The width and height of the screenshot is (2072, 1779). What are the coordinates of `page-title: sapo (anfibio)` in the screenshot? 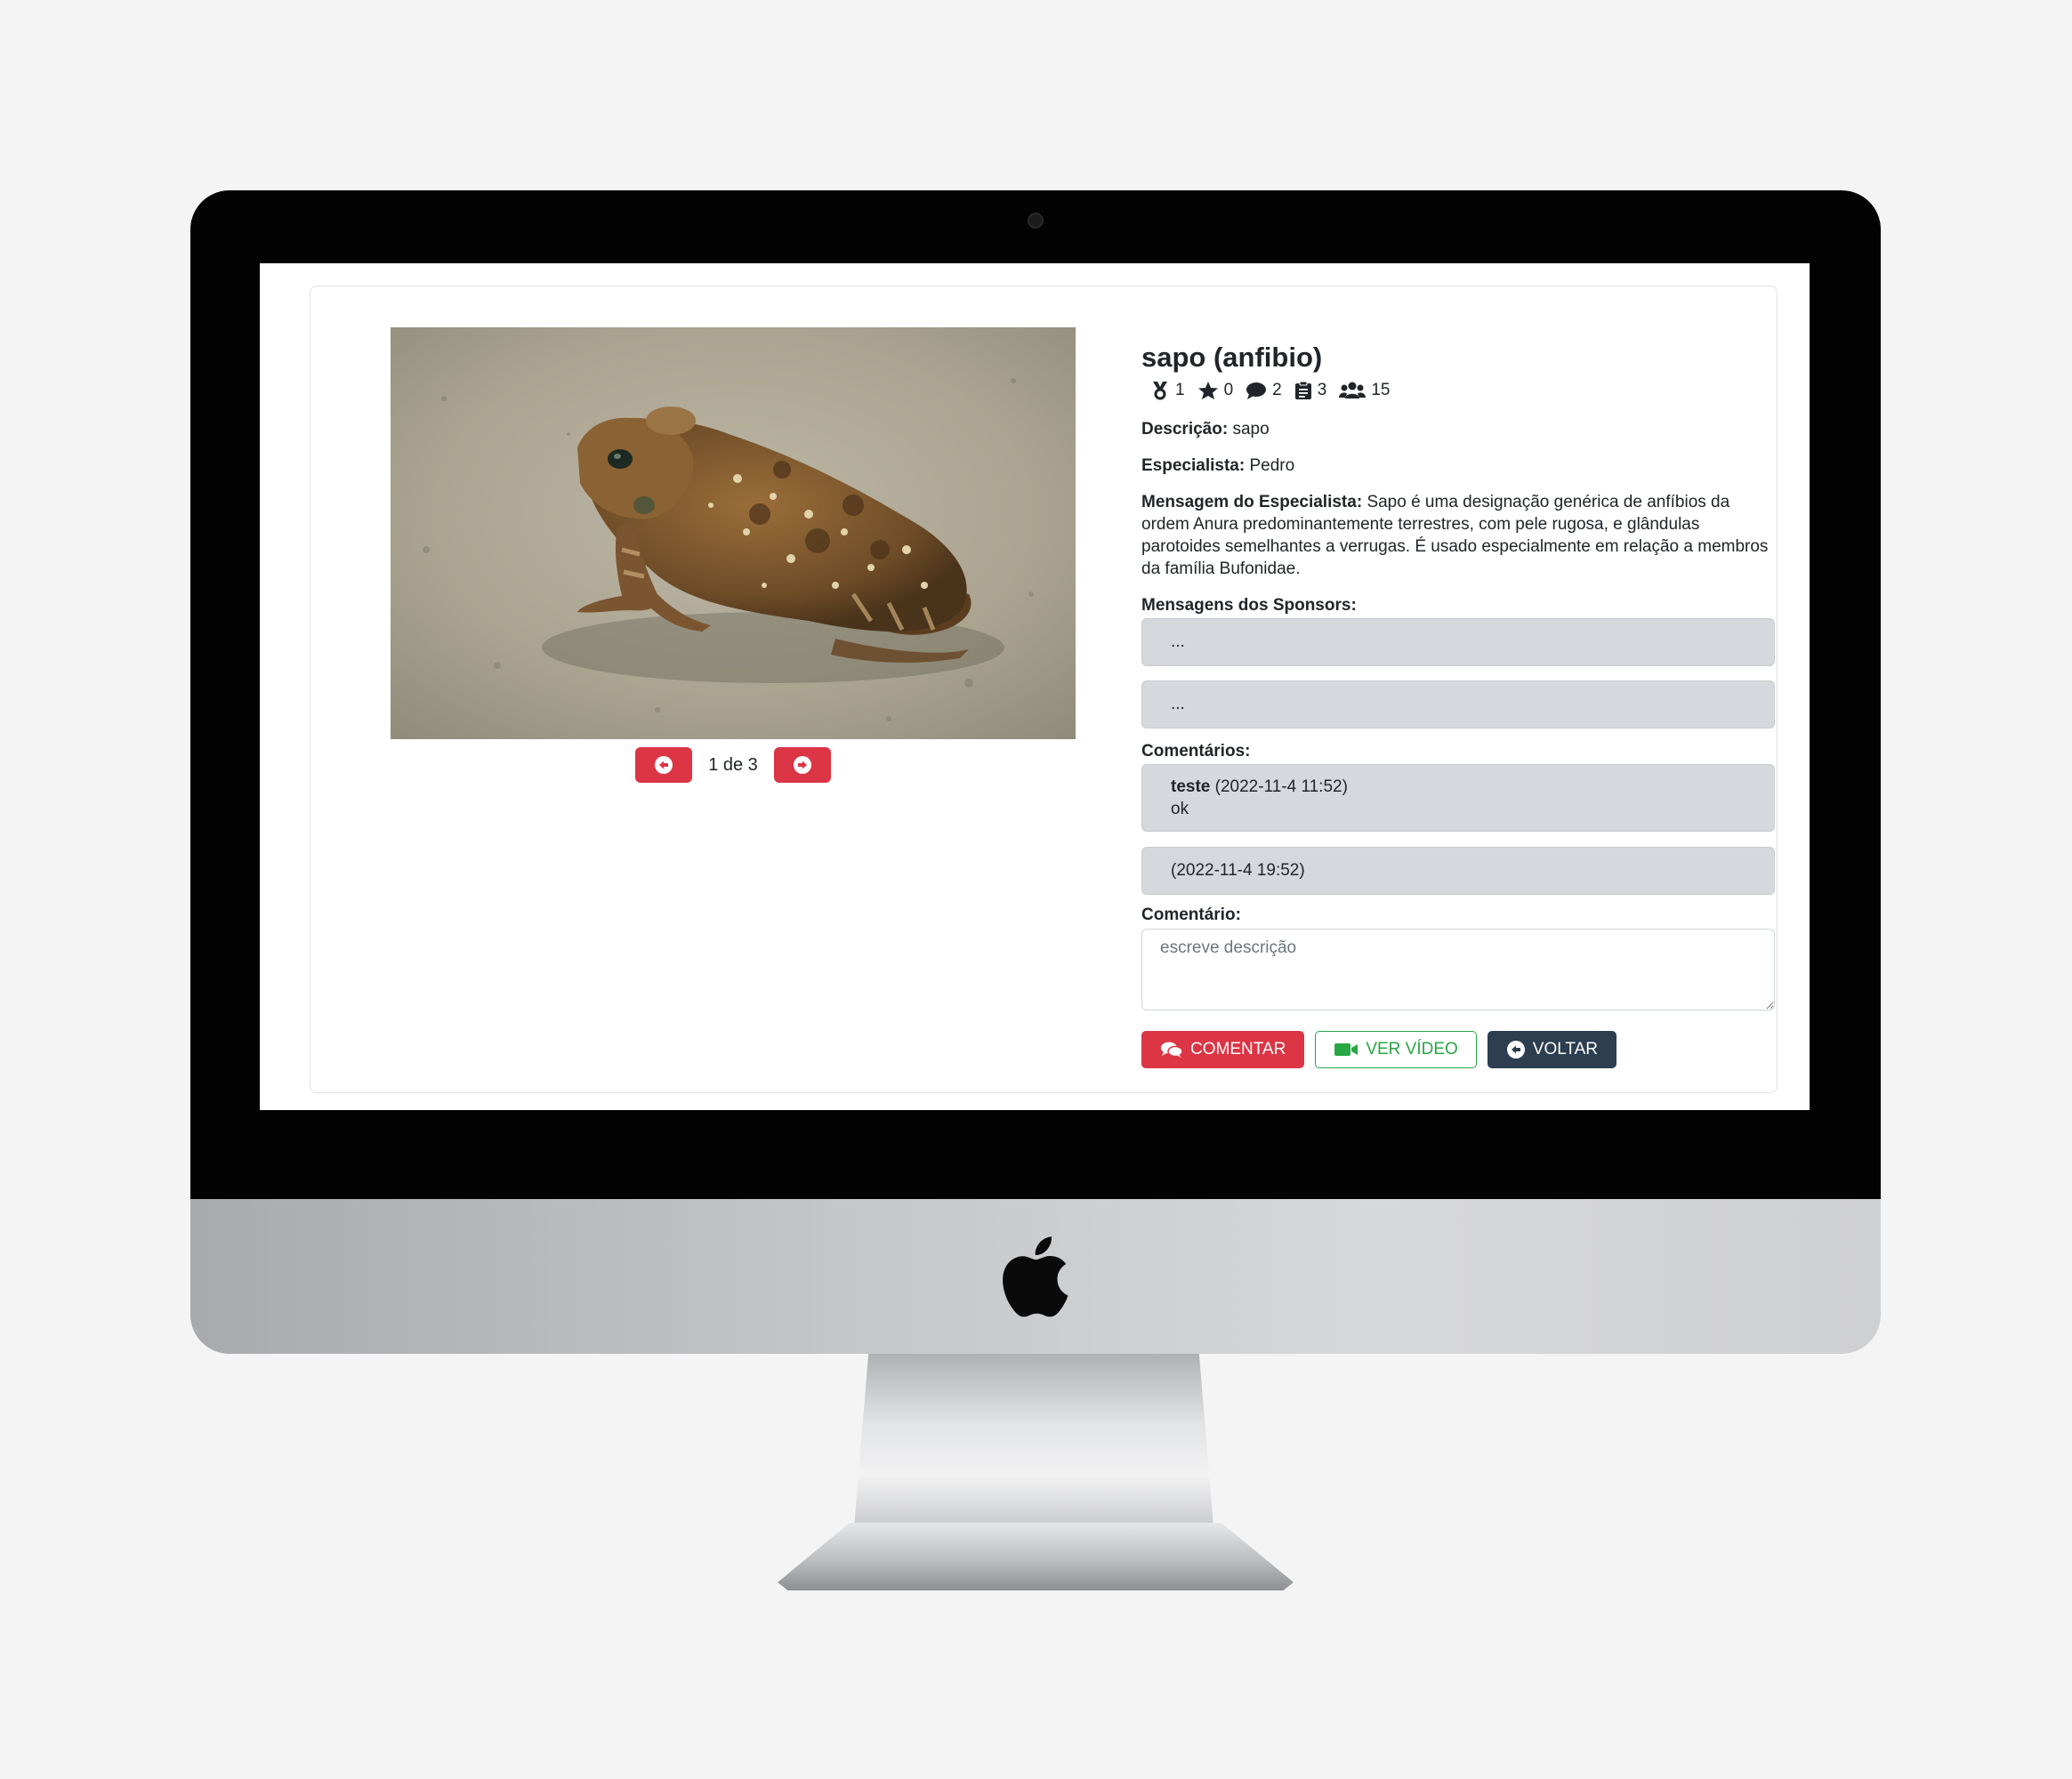 It's located at (1232, 357).